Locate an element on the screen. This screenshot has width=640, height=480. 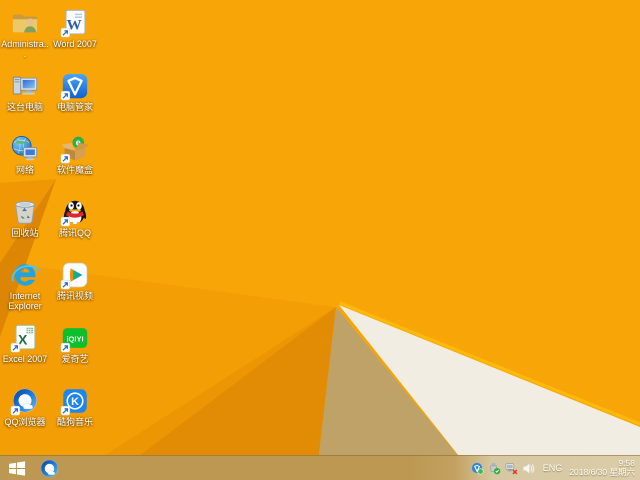
clock-time: 9:58 is located at coordinates (626, 462).